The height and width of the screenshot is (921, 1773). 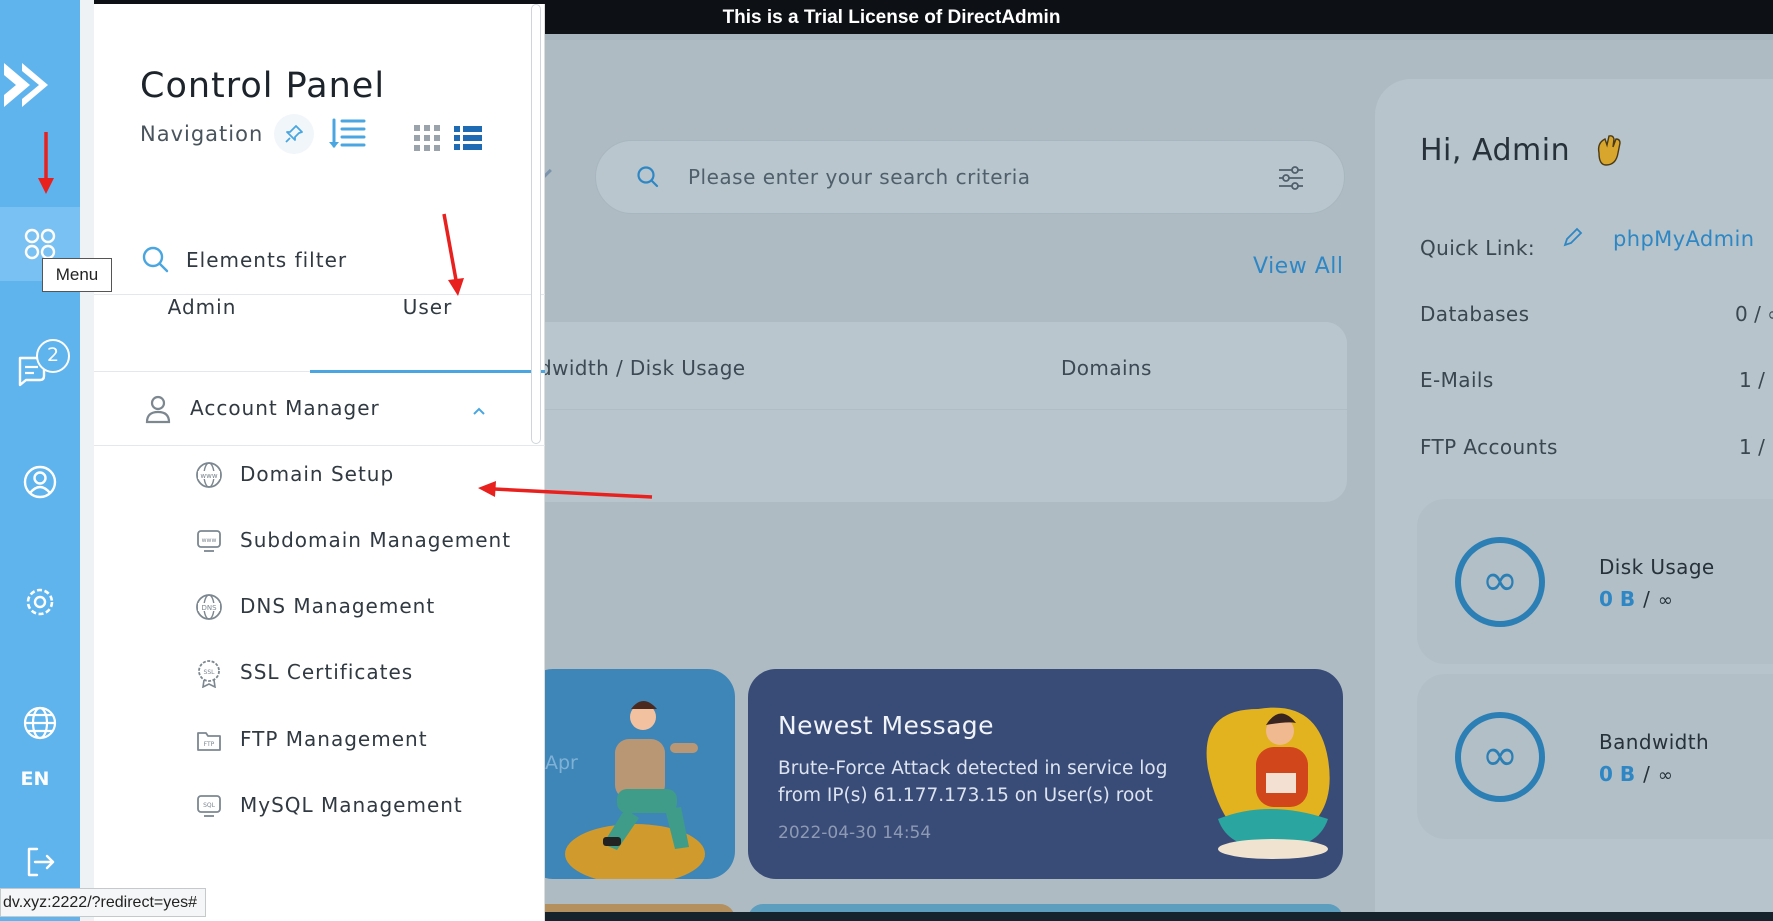 I want to click on menu-item-ssl-certificates: SSL SSL Certificates, so click(x=364, y=673).